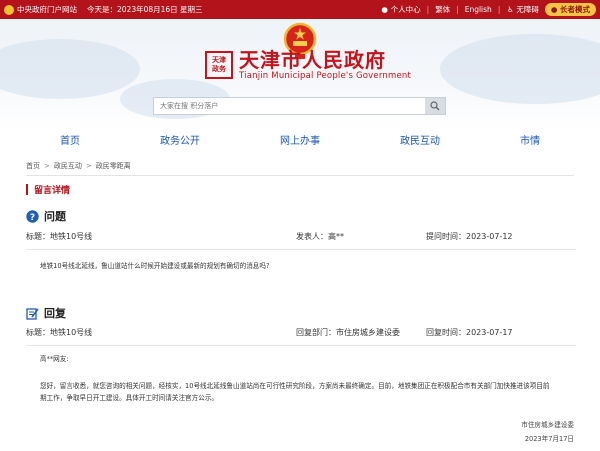 Image resolution: width=600 pixels, height=451 pixels. I want to click on breadcrumb-home: 首页, so click(33, 166).